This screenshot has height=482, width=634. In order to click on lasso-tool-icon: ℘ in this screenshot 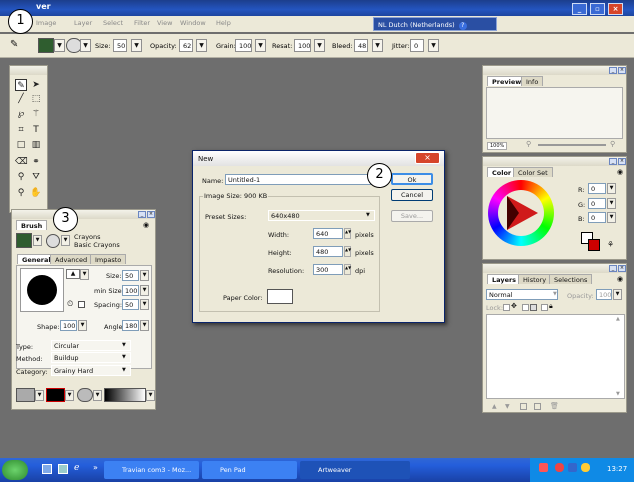, I will do `click(21, 114)`.